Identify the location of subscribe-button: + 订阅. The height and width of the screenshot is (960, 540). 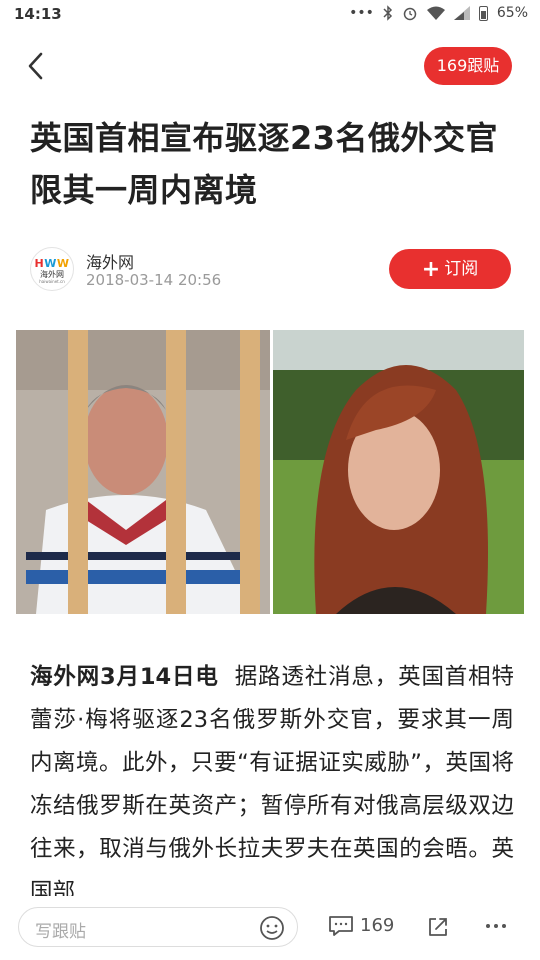
(450, 269).